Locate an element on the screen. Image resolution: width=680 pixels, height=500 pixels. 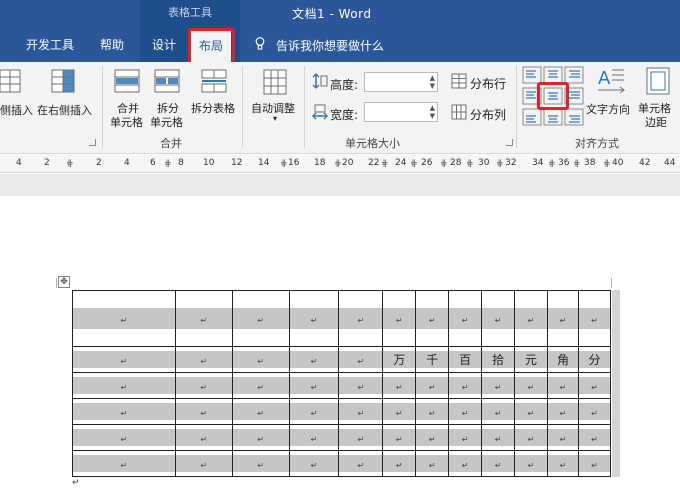
unit-cell-jiao: 角 is located at coordinates (563, 359).